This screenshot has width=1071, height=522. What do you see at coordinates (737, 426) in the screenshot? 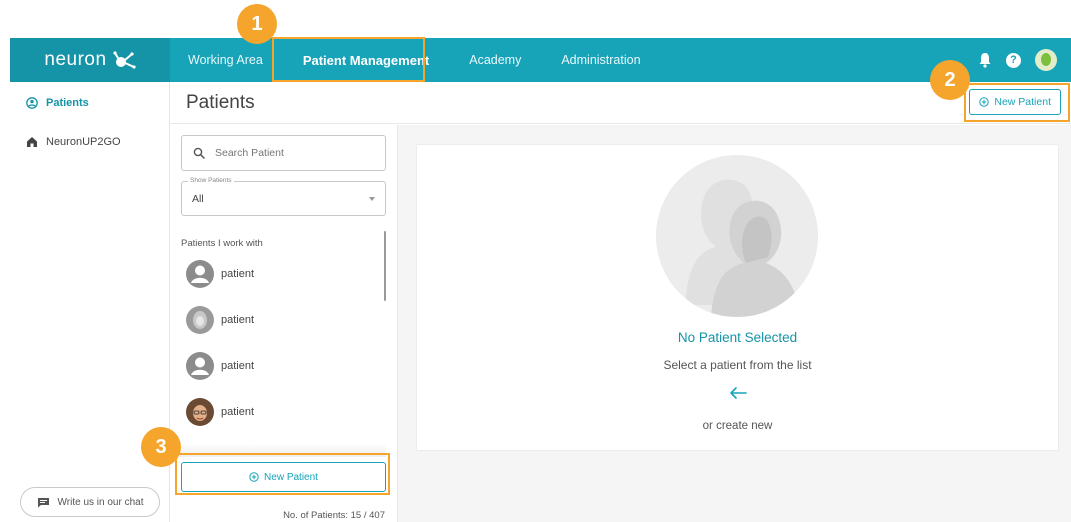
I see `empty-state-or-text: or create new` at bounding box center [737, 426].